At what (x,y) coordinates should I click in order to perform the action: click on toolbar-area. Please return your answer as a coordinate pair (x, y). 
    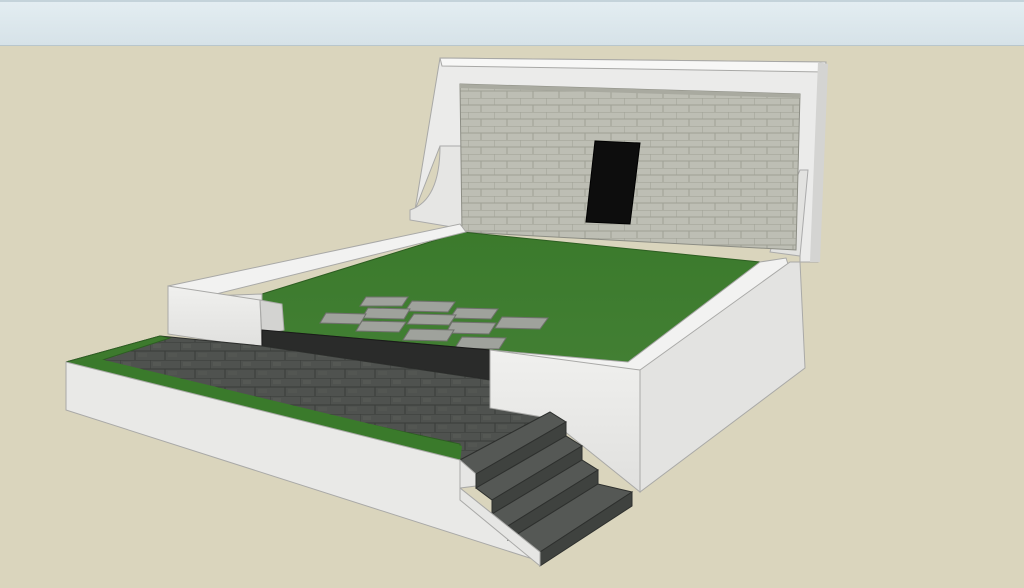
    Looking at the image, I should click on (512, 23).